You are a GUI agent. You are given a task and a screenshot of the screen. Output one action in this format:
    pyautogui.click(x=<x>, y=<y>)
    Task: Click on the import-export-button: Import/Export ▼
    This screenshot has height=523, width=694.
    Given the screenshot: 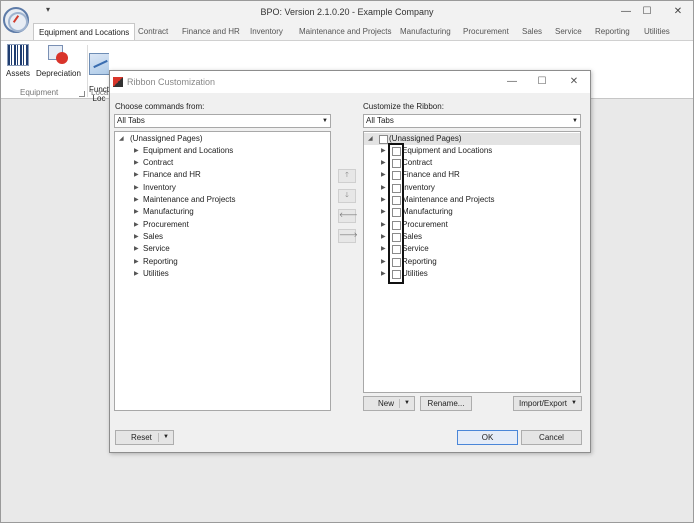 What is the action you would take?
    pyautogui.click(x=547, y=403)
    